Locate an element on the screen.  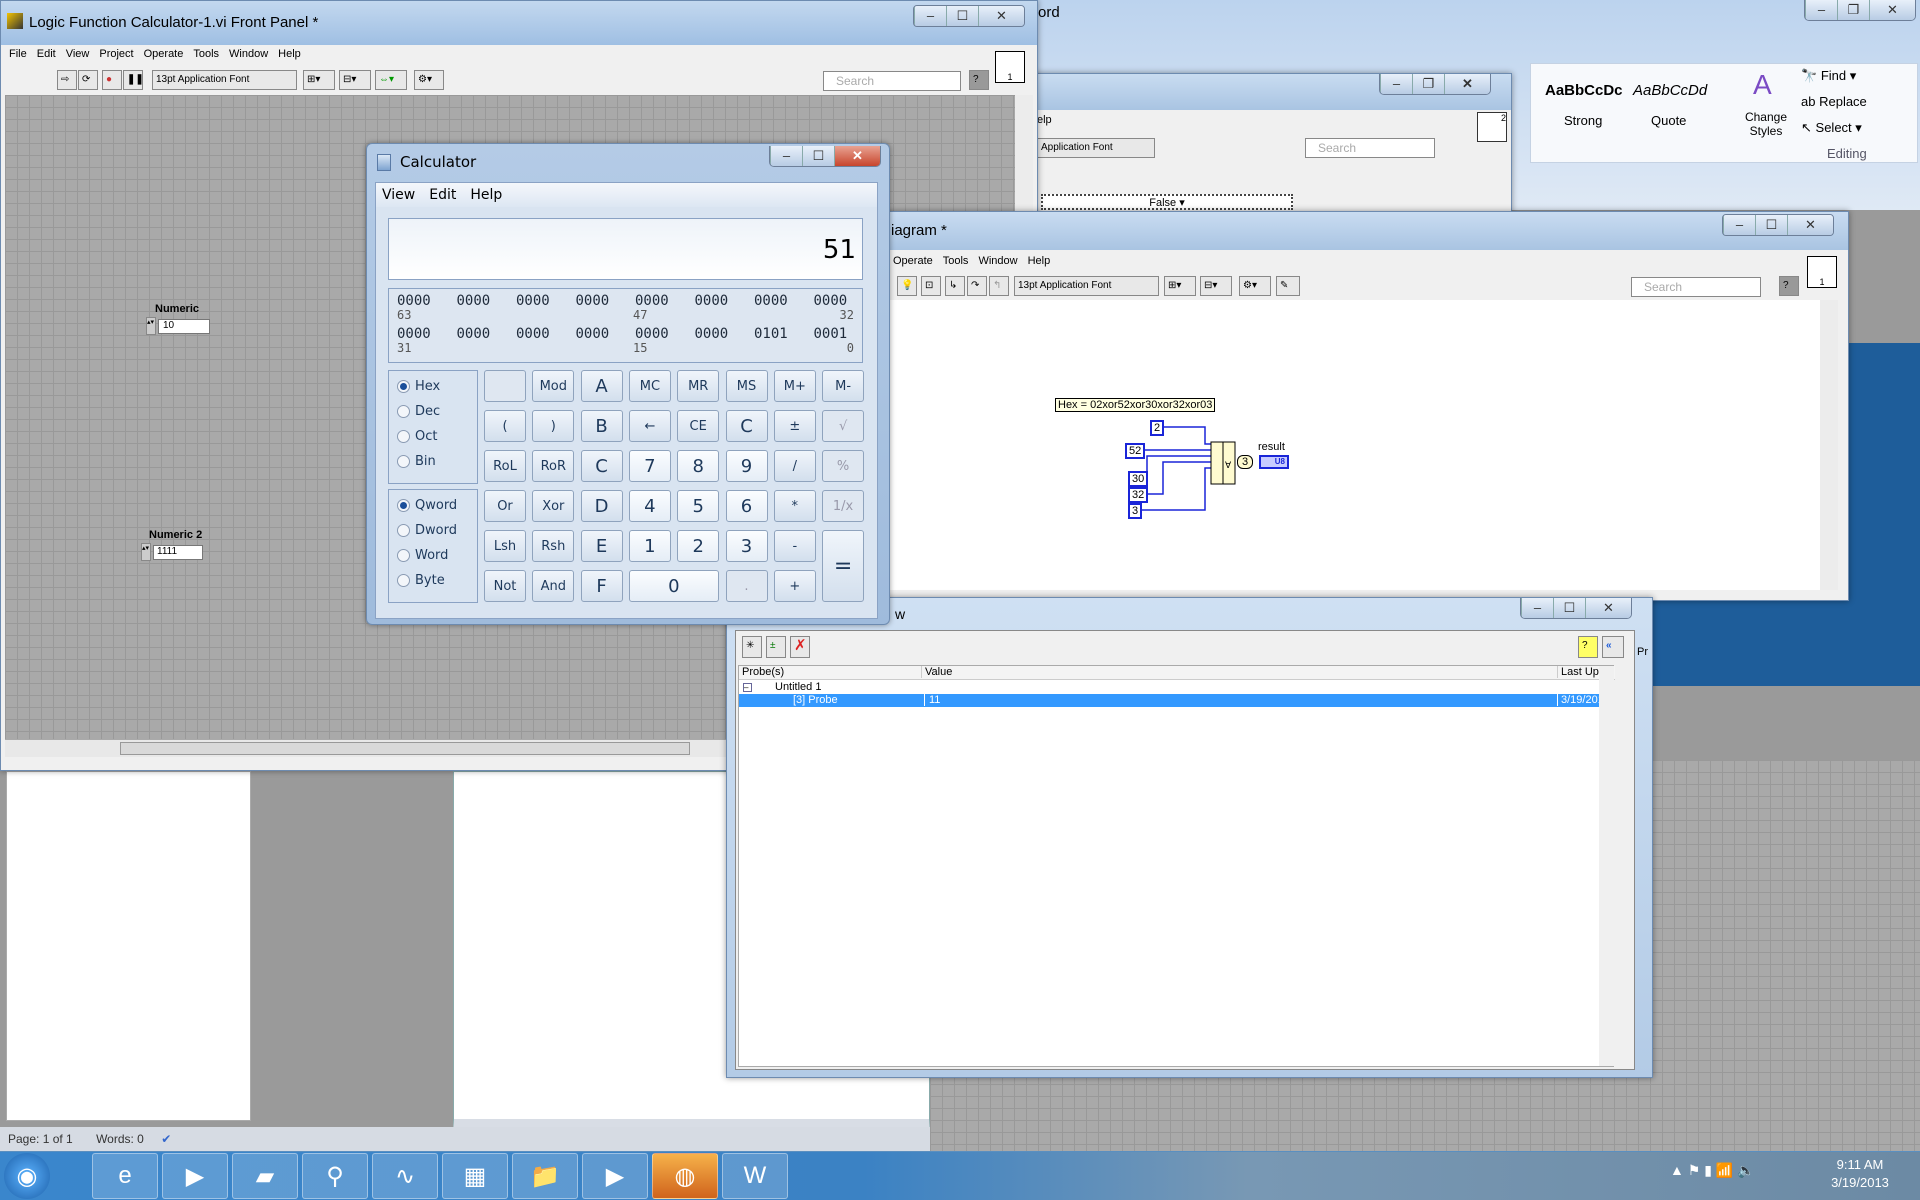
proofing-icon: ✔ is located at coordinates (166, 1139).